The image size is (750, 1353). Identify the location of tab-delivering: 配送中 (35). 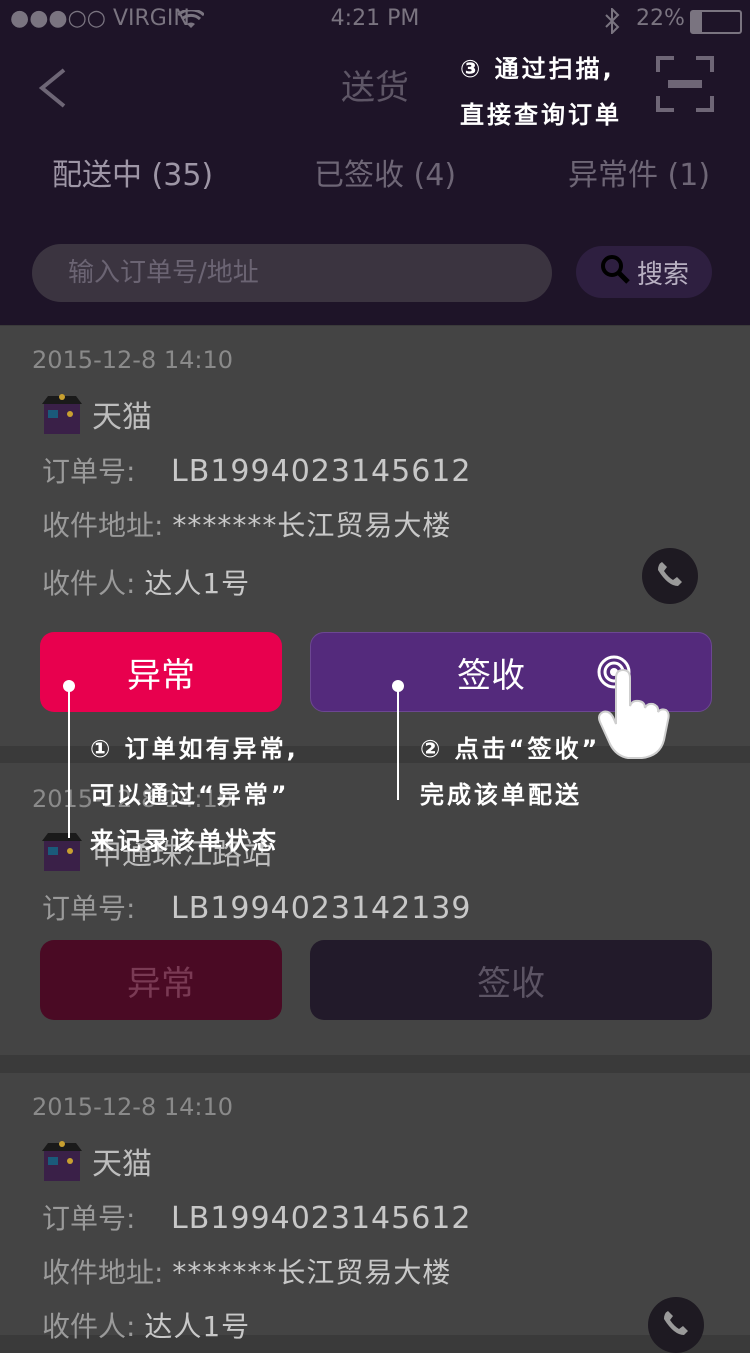
(132, 172).